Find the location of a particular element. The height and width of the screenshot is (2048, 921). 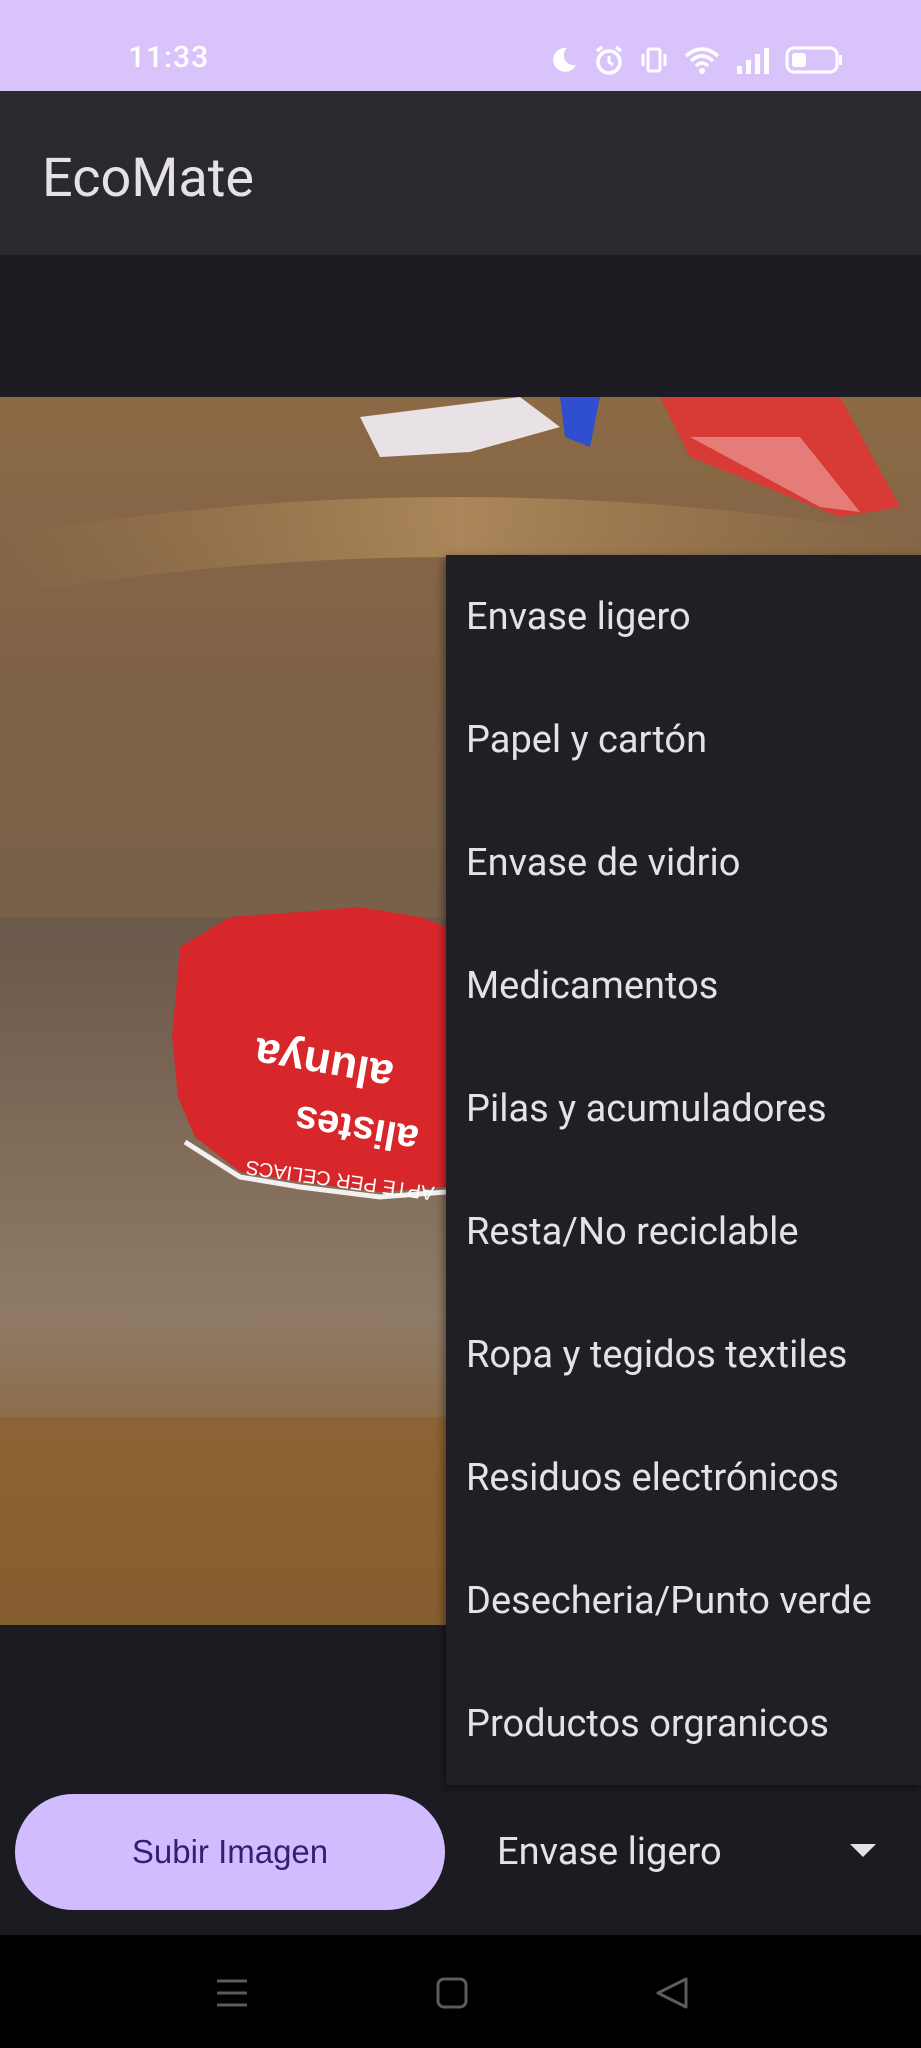

alarm-icon is located at coordinates (609, 62).